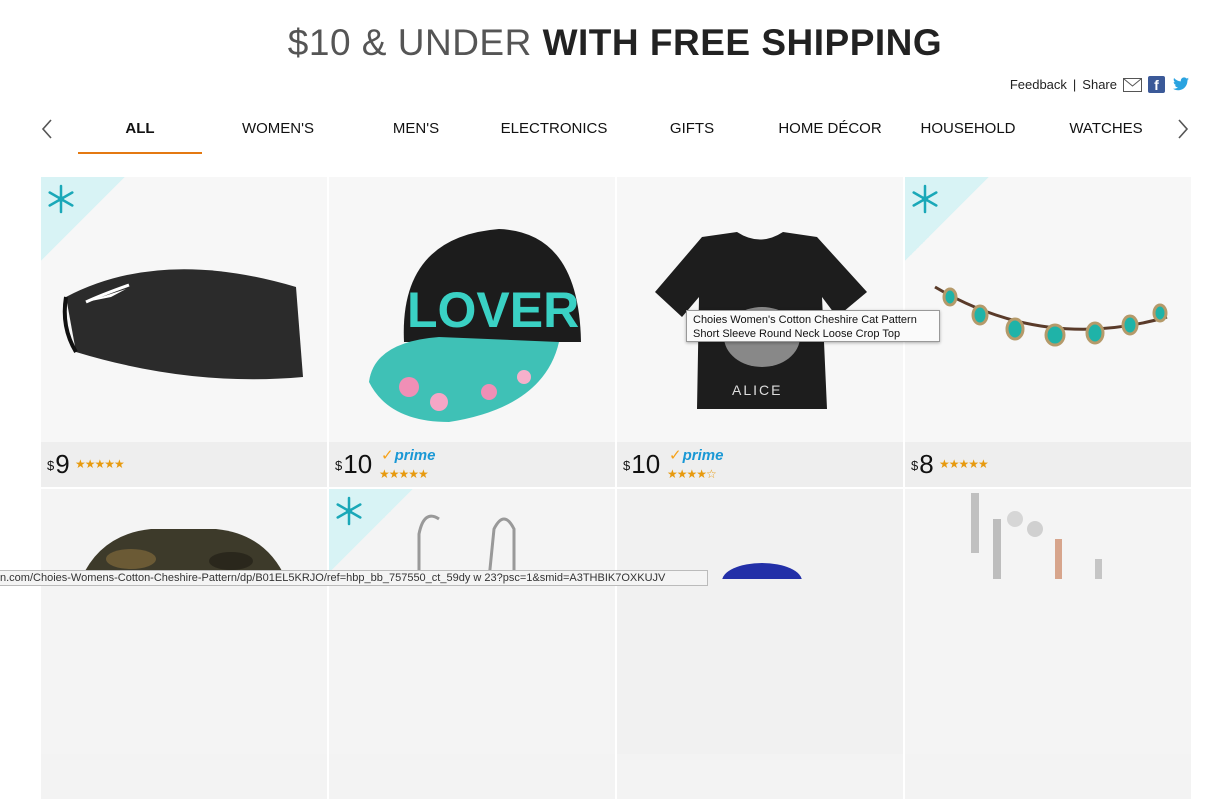  What do you see at coordinates (922, 464) in the screenshot?
I see `price: $8` at bounding box center [922, 464].